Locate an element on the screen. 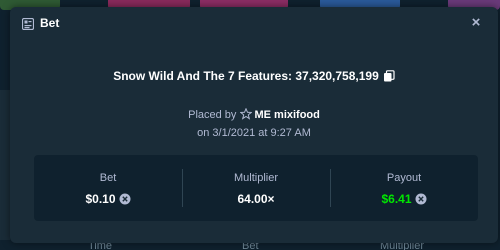 The image size is (500, 250). modal-header: Bet × is located at coordinates (254, 23).